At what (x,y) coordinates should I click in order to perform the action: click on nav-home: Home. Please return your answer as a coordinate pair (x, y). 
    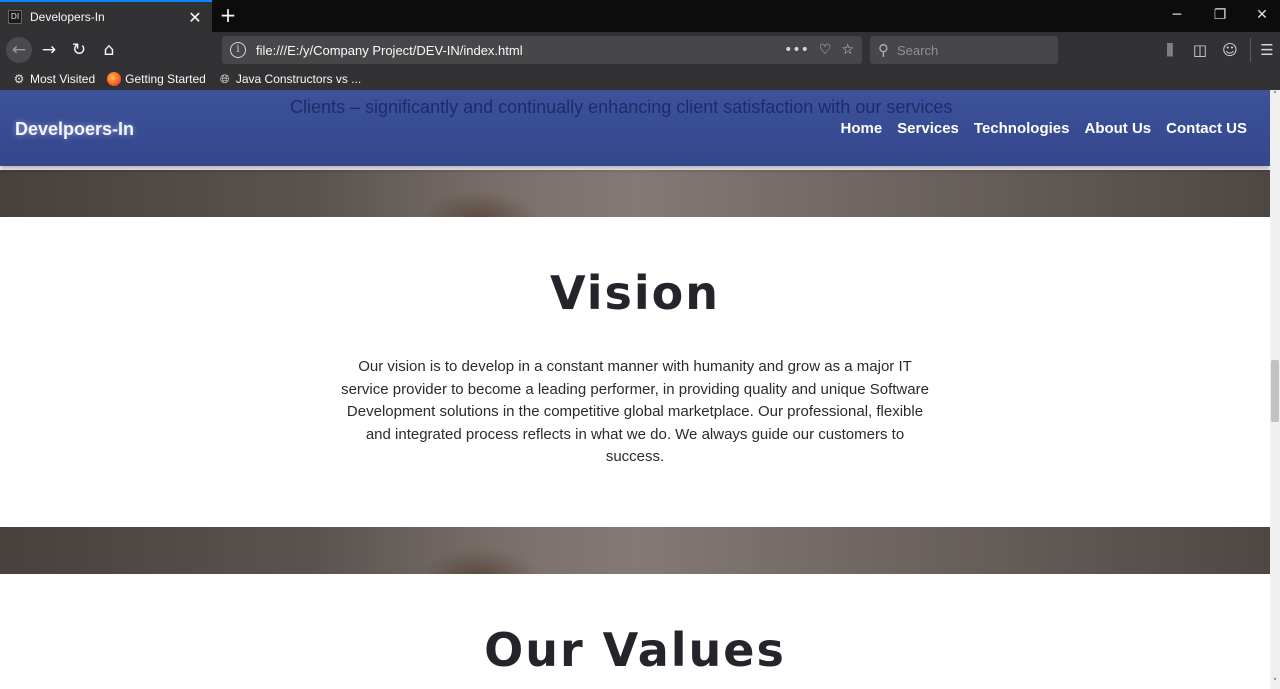
    Looking at the image, I should click on (861, 128).